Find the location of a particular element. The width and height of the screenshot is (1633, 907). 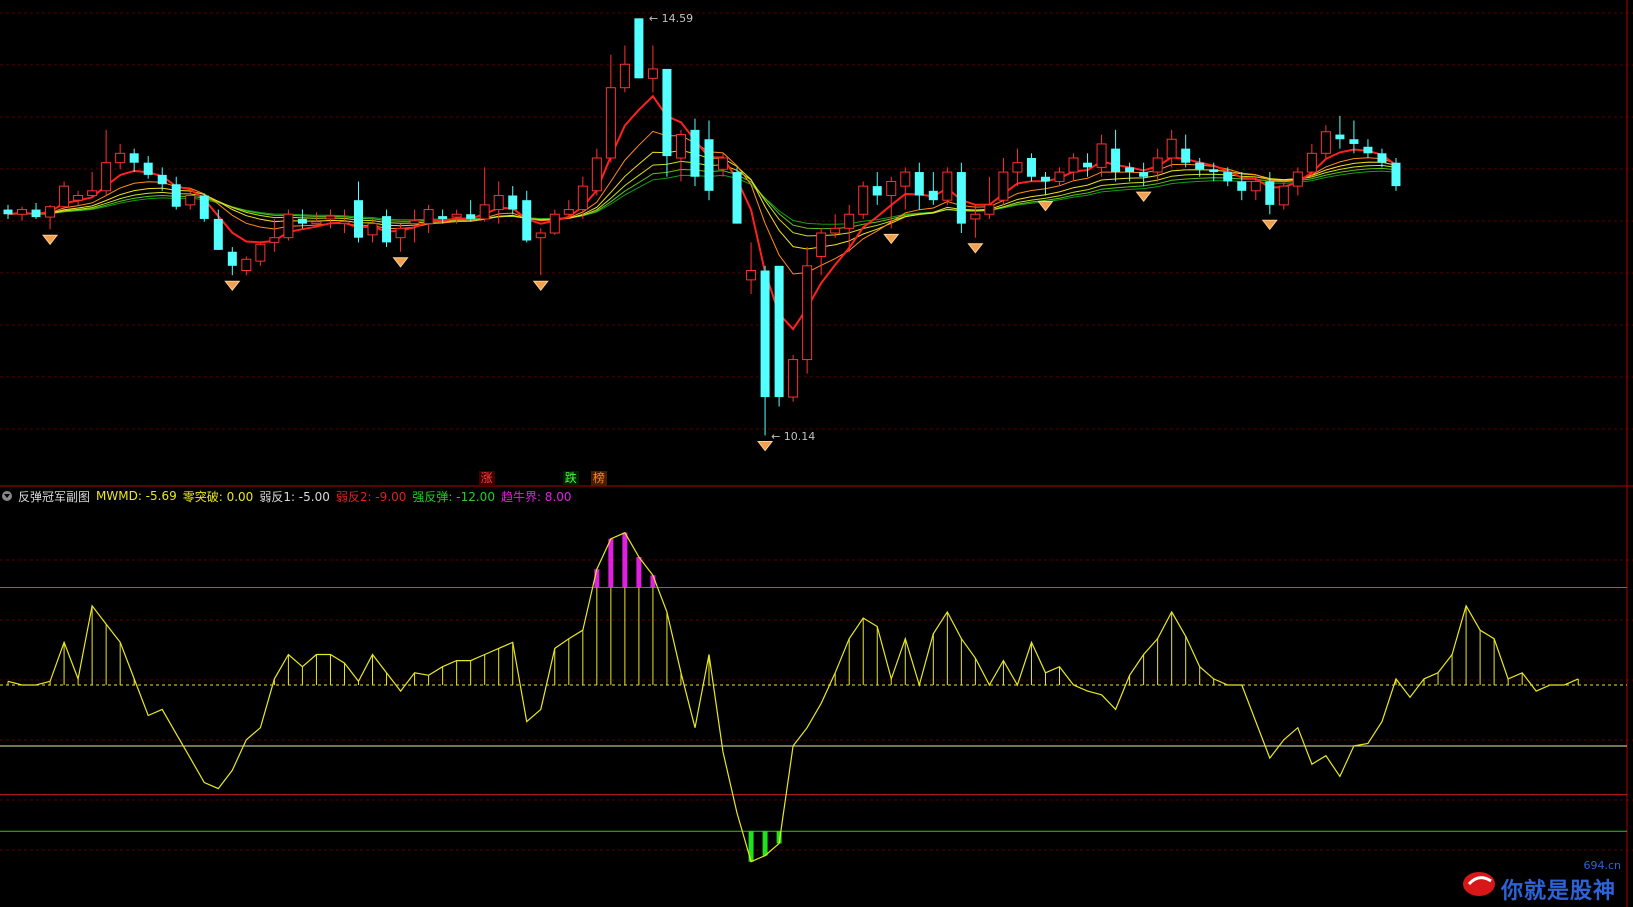

signal-fall-tag: 跌 is located at coordinates (570, 478).